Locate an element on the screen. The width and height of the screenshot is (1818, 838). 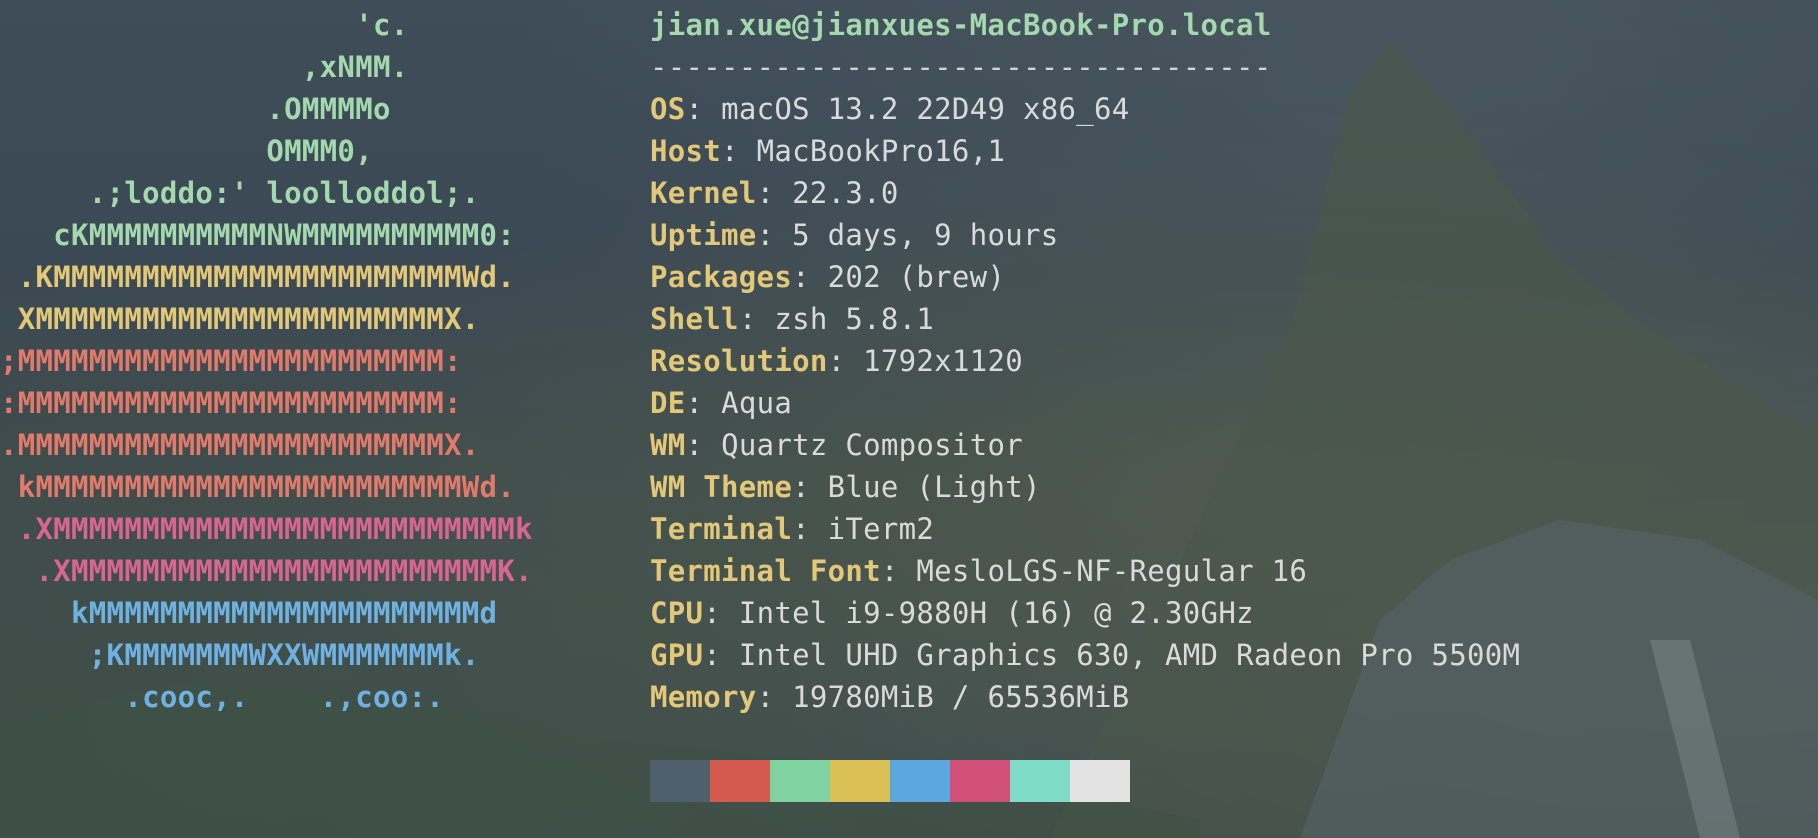
info-value: MesloLGS-NF-Regular 16 is located at coordinates (1112, 571).